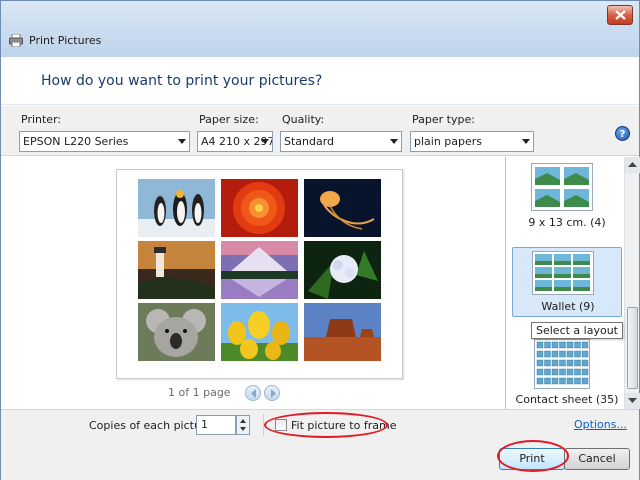 The width and height of the screenshot is (640, 480). What do you see at coordinates (326, 425) in the screenshot?
I see `annotation-oval-fit` at bounding box center [326, 425].